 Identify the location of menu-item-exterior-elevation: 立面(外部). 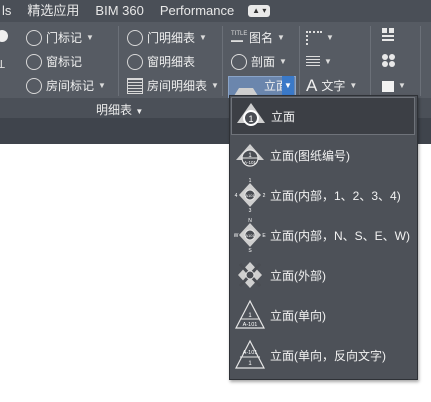
(323, 275).